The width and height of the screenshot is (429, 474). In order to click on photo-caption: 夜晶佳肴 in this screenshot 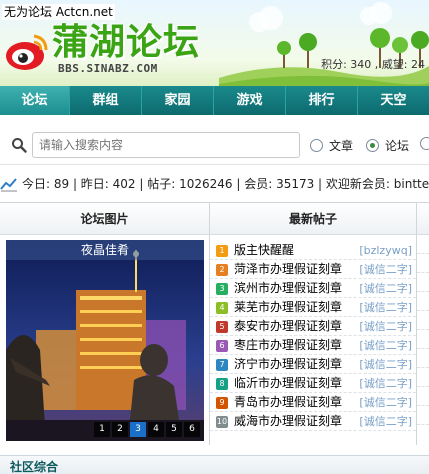, I will do `click(105, 250)`.